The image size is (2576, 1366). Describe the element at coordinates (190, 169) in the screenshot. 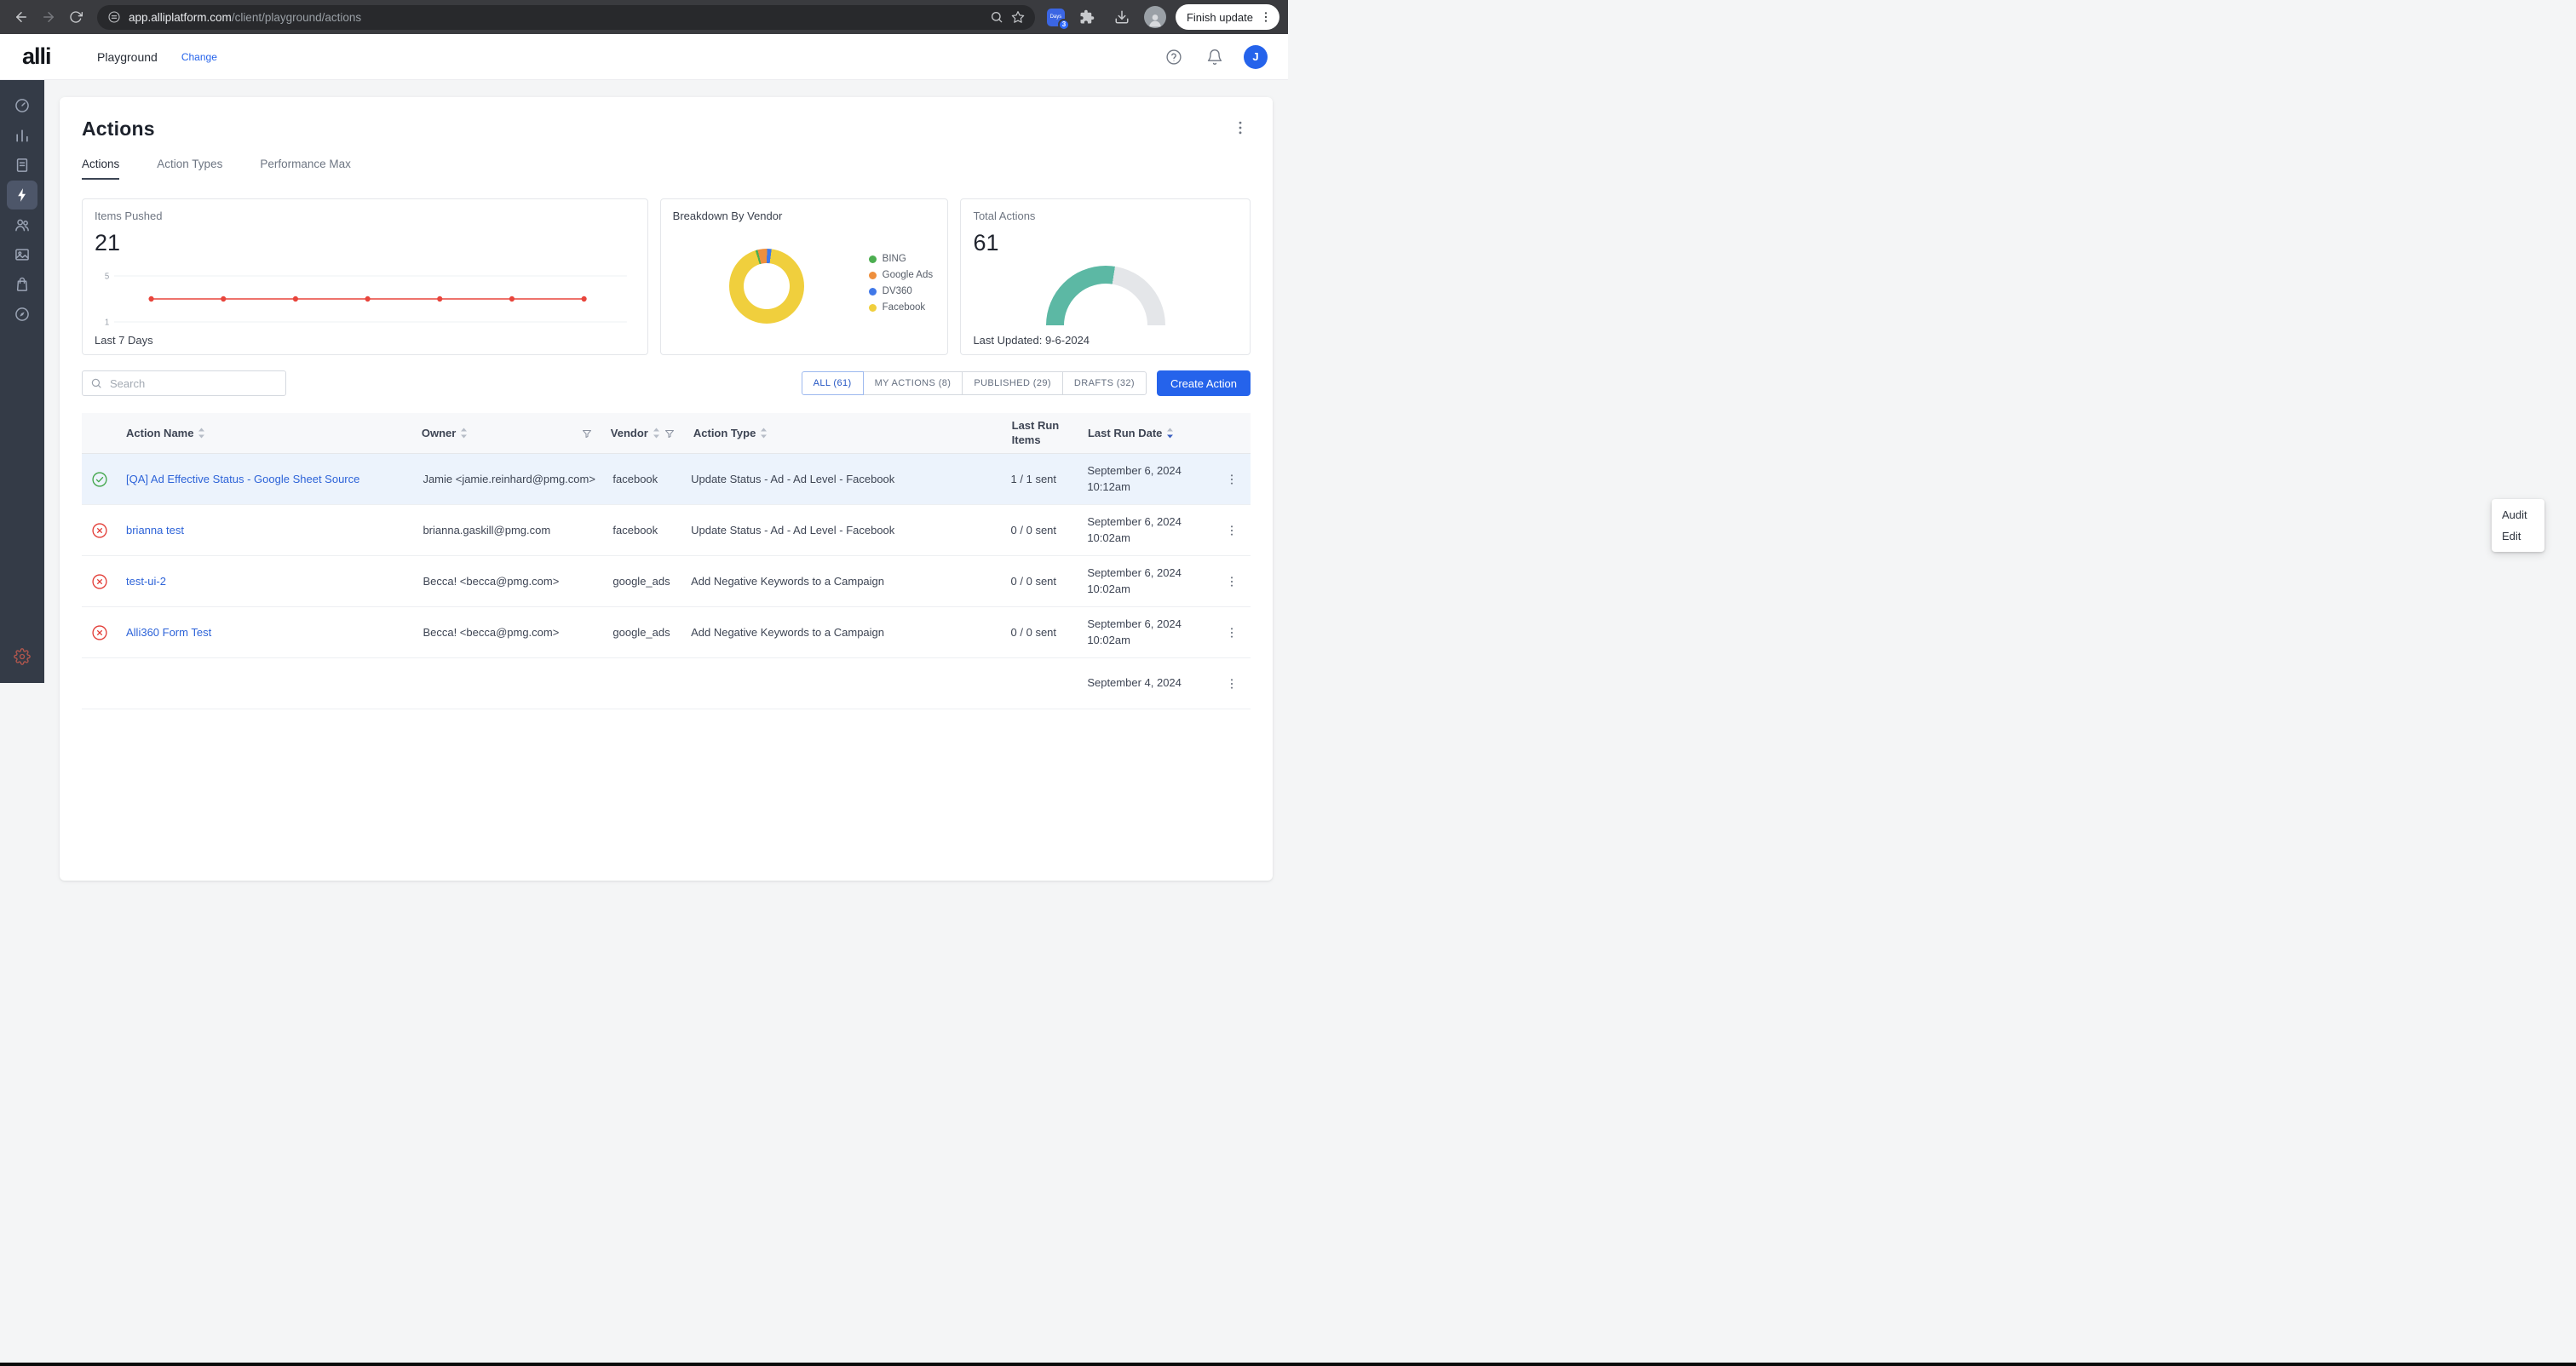

I see `tab-action-types: Action Types` at that location.